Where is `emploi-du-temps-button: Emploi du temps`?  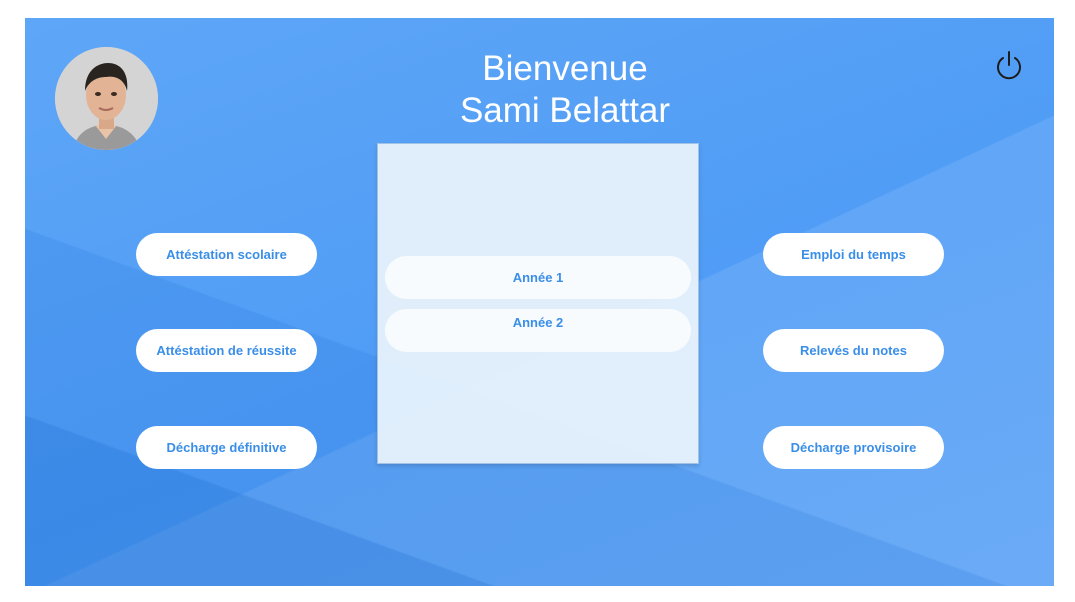 emploi-du-temps-button: Emploi du temps is located at coordinates (853, 254).